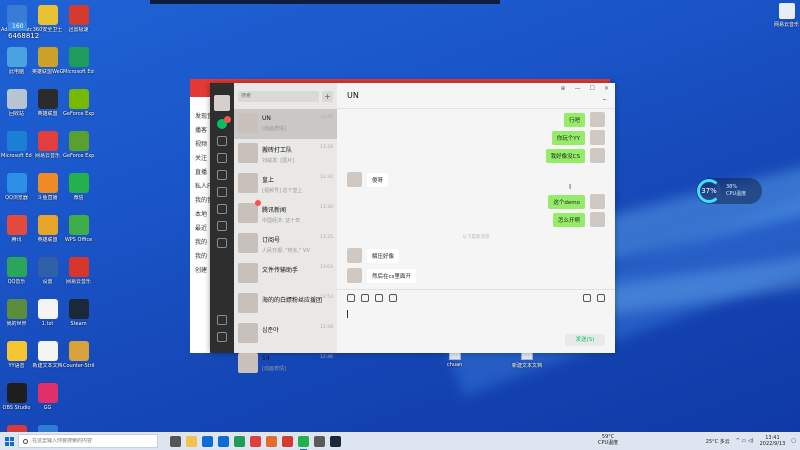 The width and height of the screenshot is (800, 450). What do you see at coordinates (271, 96) in the screenshot?
I see `search-input` at bounding box center [271, 96].